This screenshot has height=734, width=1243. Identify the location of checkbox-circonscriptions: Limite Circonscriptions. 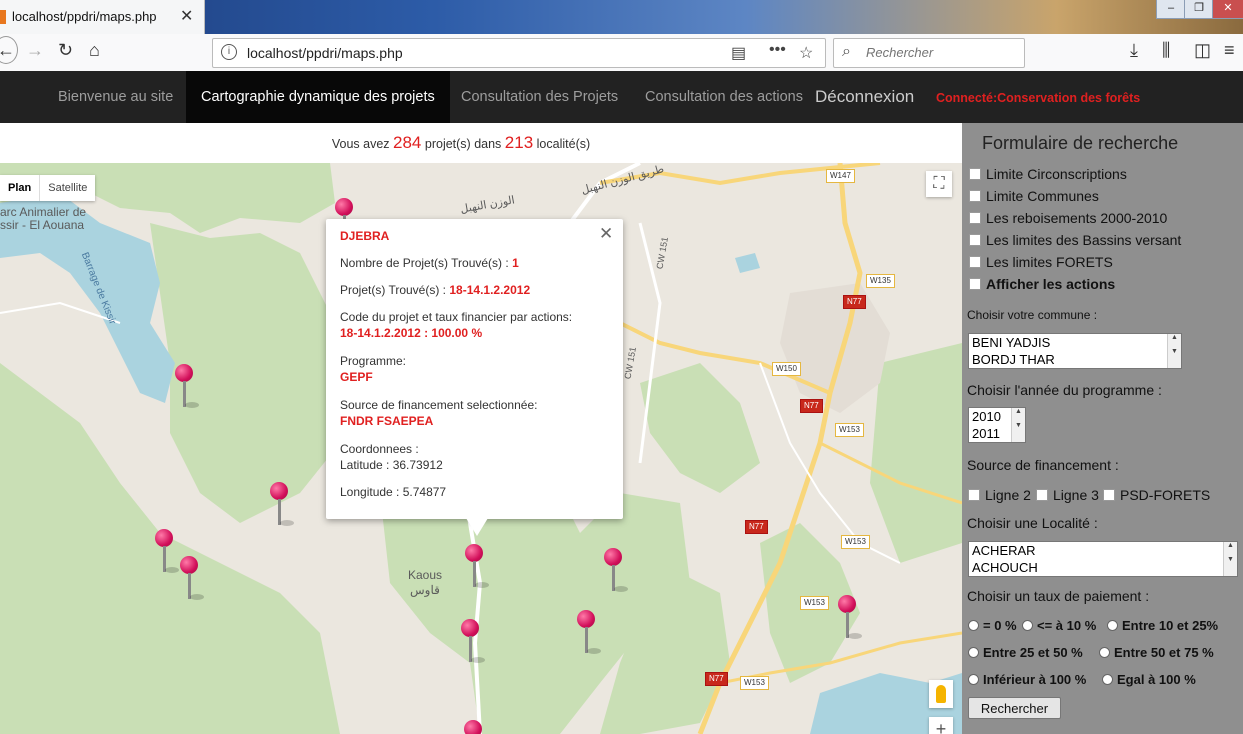
(1048, 174).